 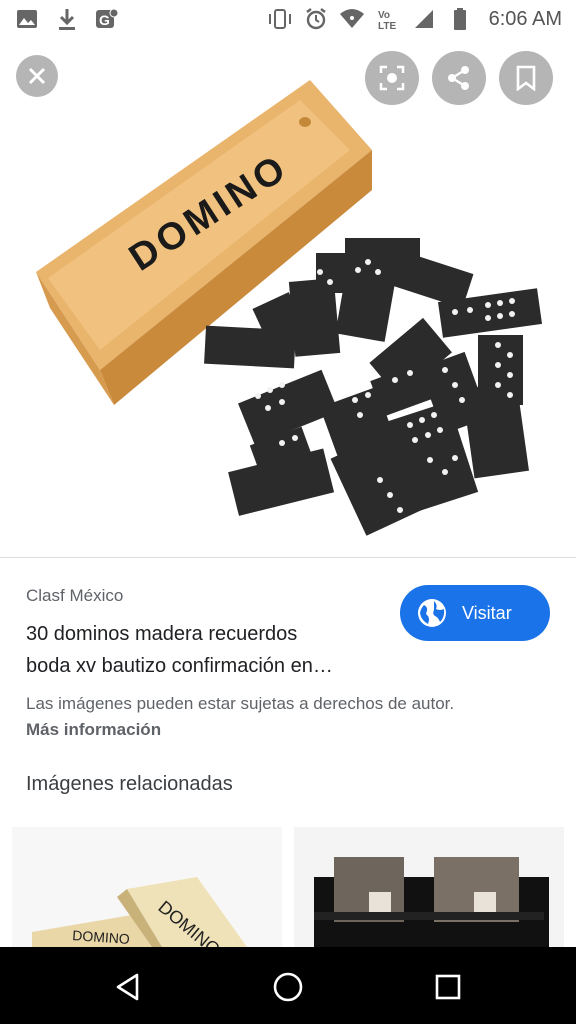 I want to click on lens-icon, so click(x=392, y=78).